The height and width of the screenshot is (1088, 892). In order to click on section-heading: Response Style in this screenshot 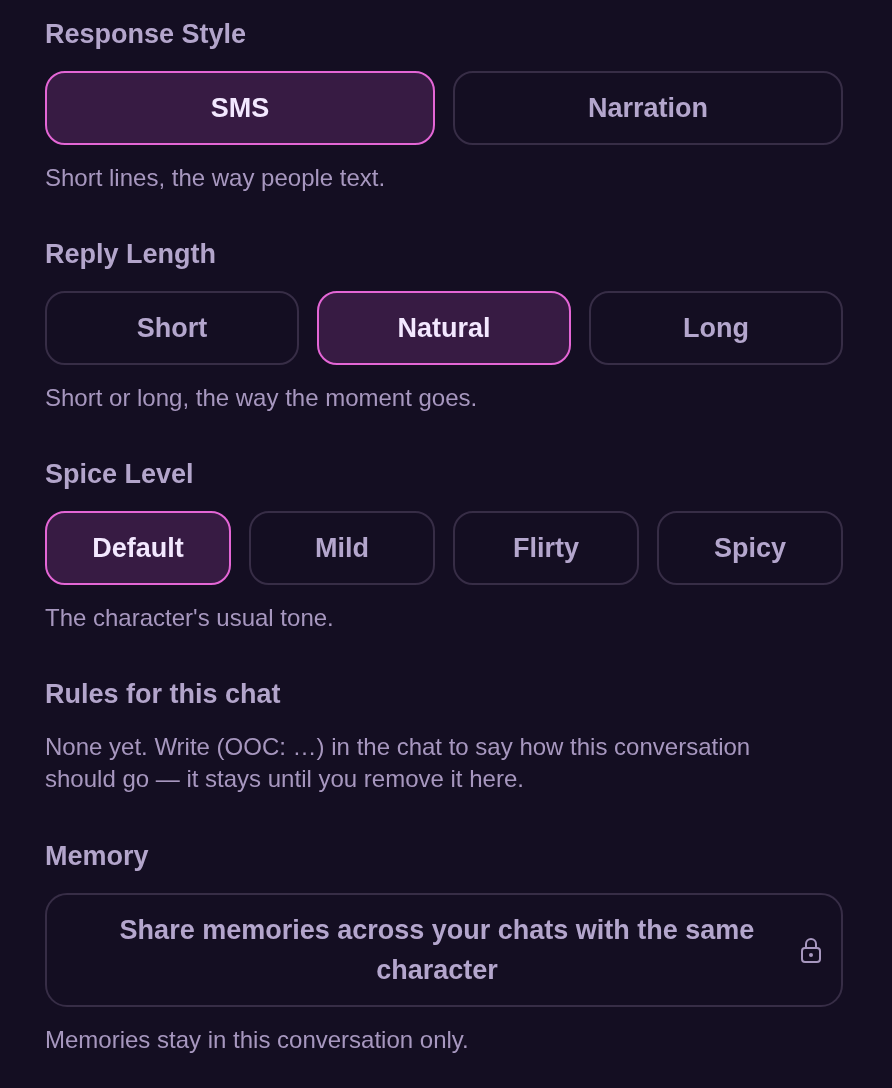, I will do `click(146, 34)`.